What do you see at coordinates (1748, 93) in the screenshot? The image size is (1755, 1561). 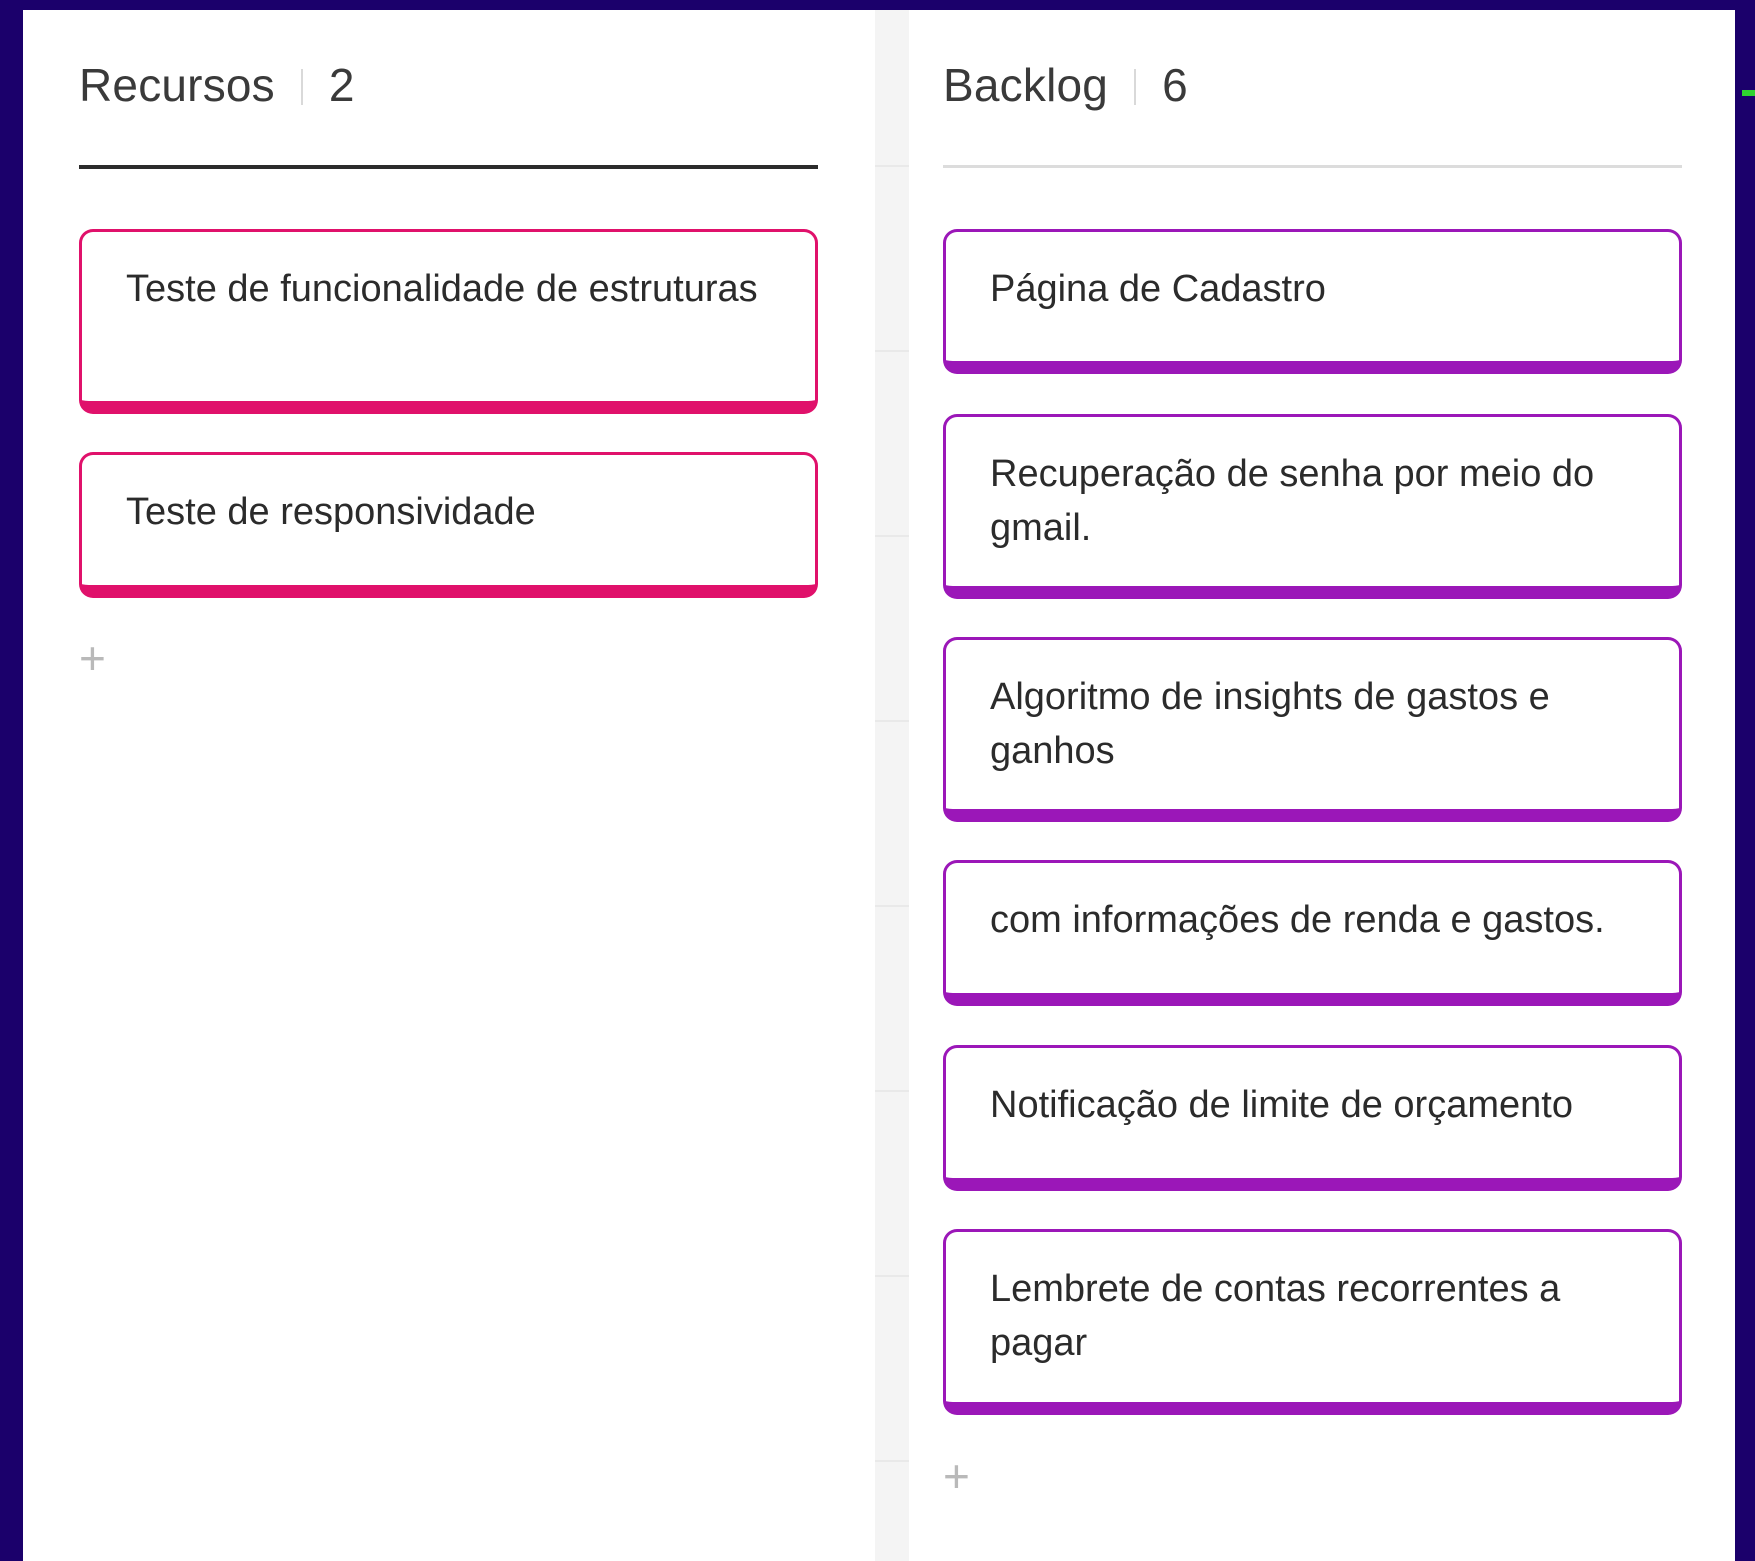 I see `edge-indicator` at bounding box center [1748, 93].